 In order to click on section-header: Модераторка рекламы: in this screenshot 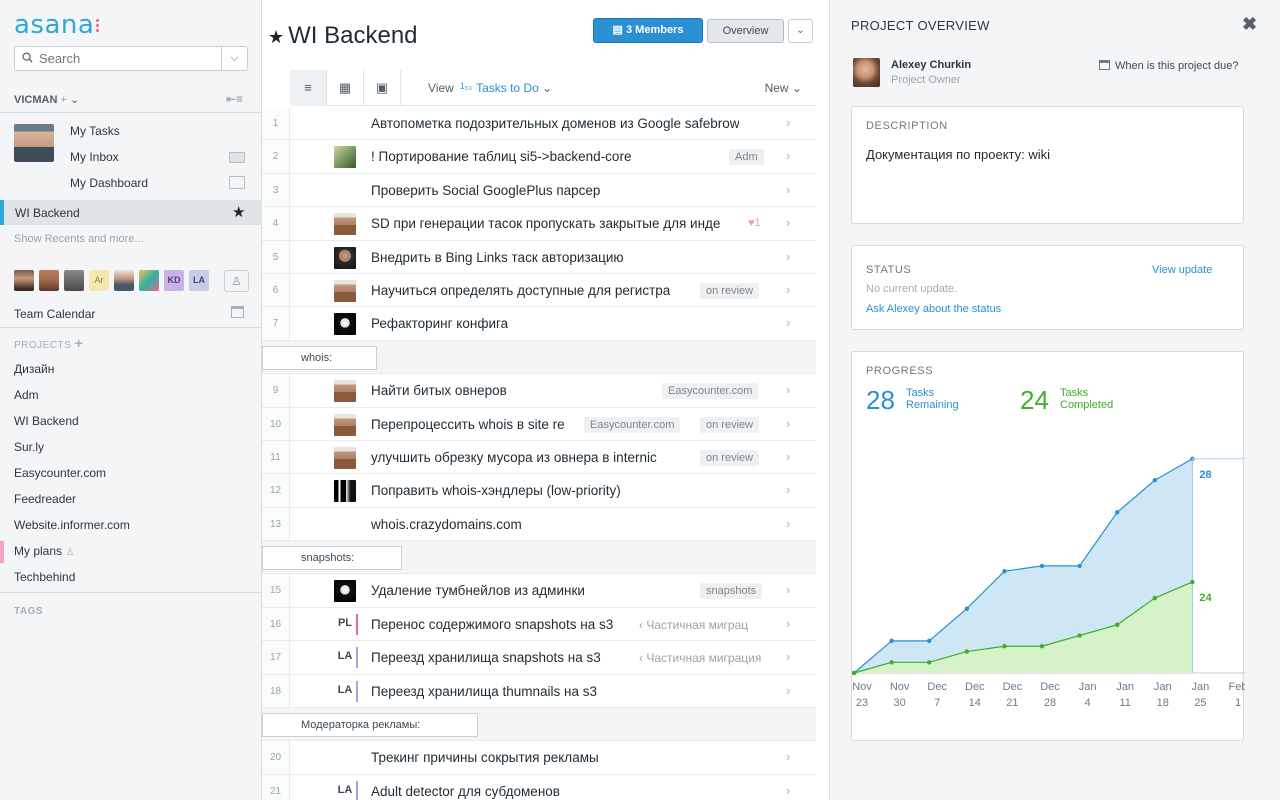, I will do `click(539, 725)`.